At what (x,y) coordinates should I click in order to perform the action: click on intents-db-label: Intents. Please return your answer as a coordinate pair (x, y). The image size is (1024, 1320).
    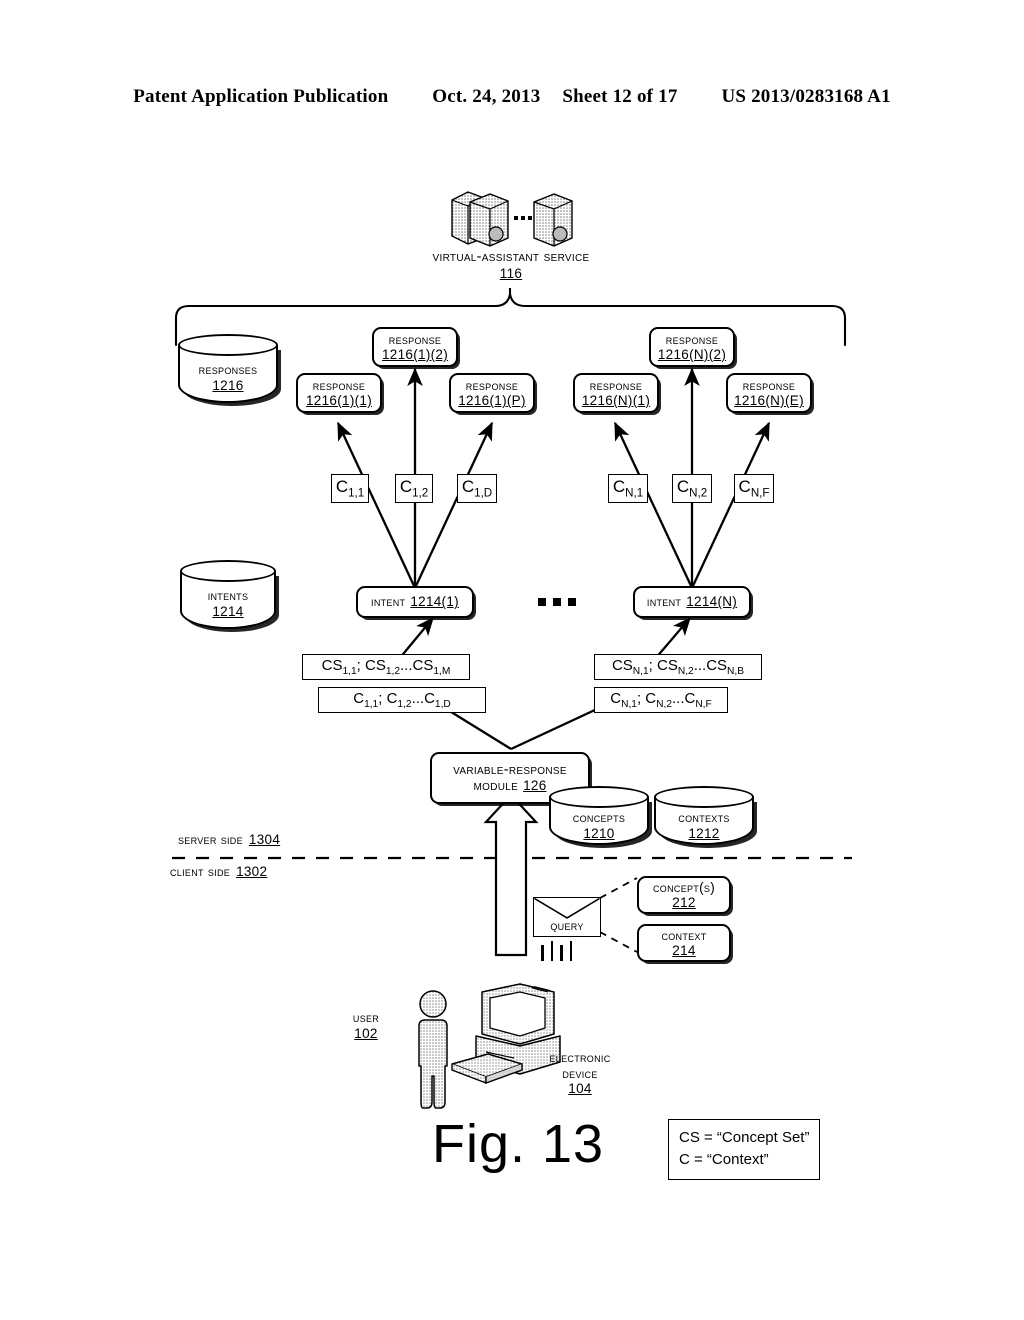
    Looking at the image, I should click on (228, 595).